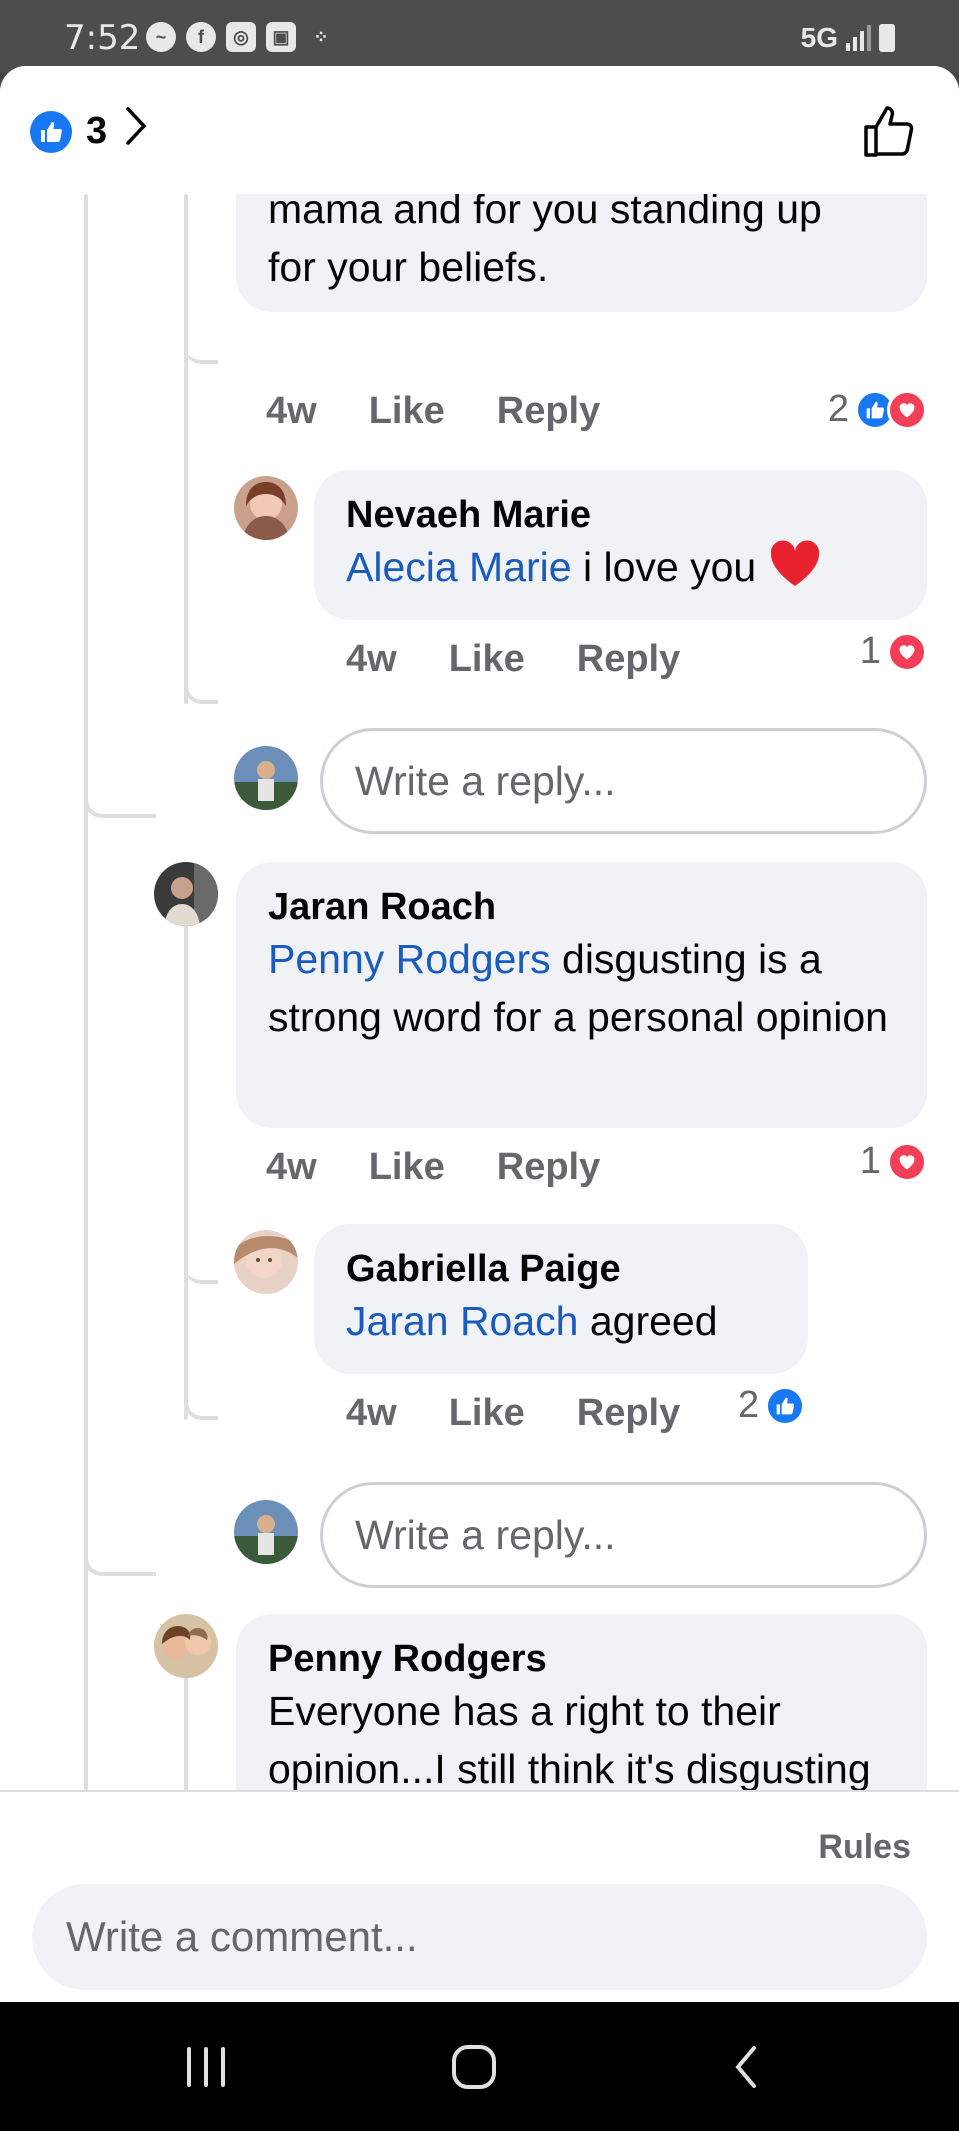 The width and height of the screenshot is (959, 2131). I want to click on gallery-icon: ▣, so click(281, 37).